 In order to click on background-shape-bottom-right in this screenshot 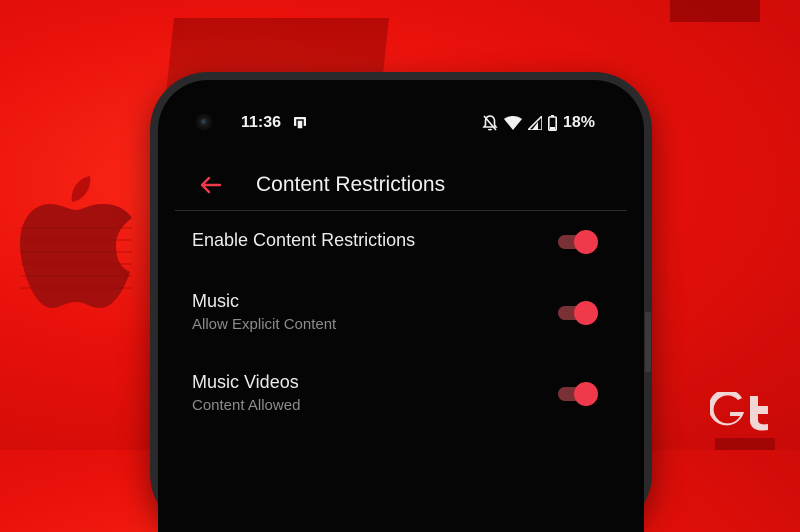, I will do `click(745, 444)`.